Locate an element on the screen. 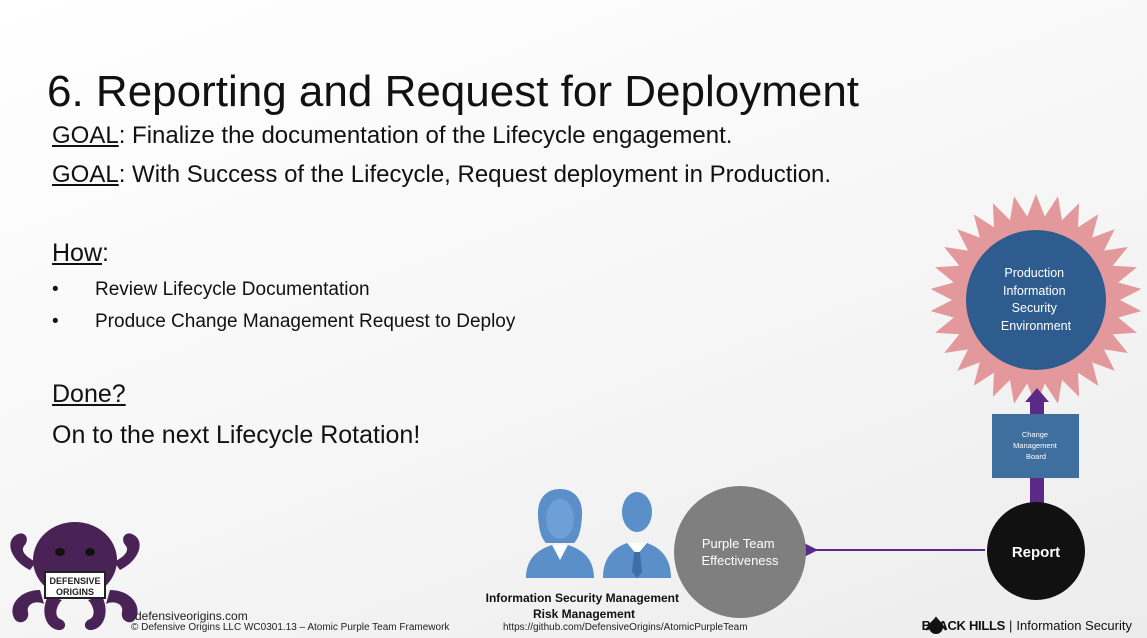 The width and height of the screenshot is (1147, 638). report-label: Report is located at coordinates (1036, 552).